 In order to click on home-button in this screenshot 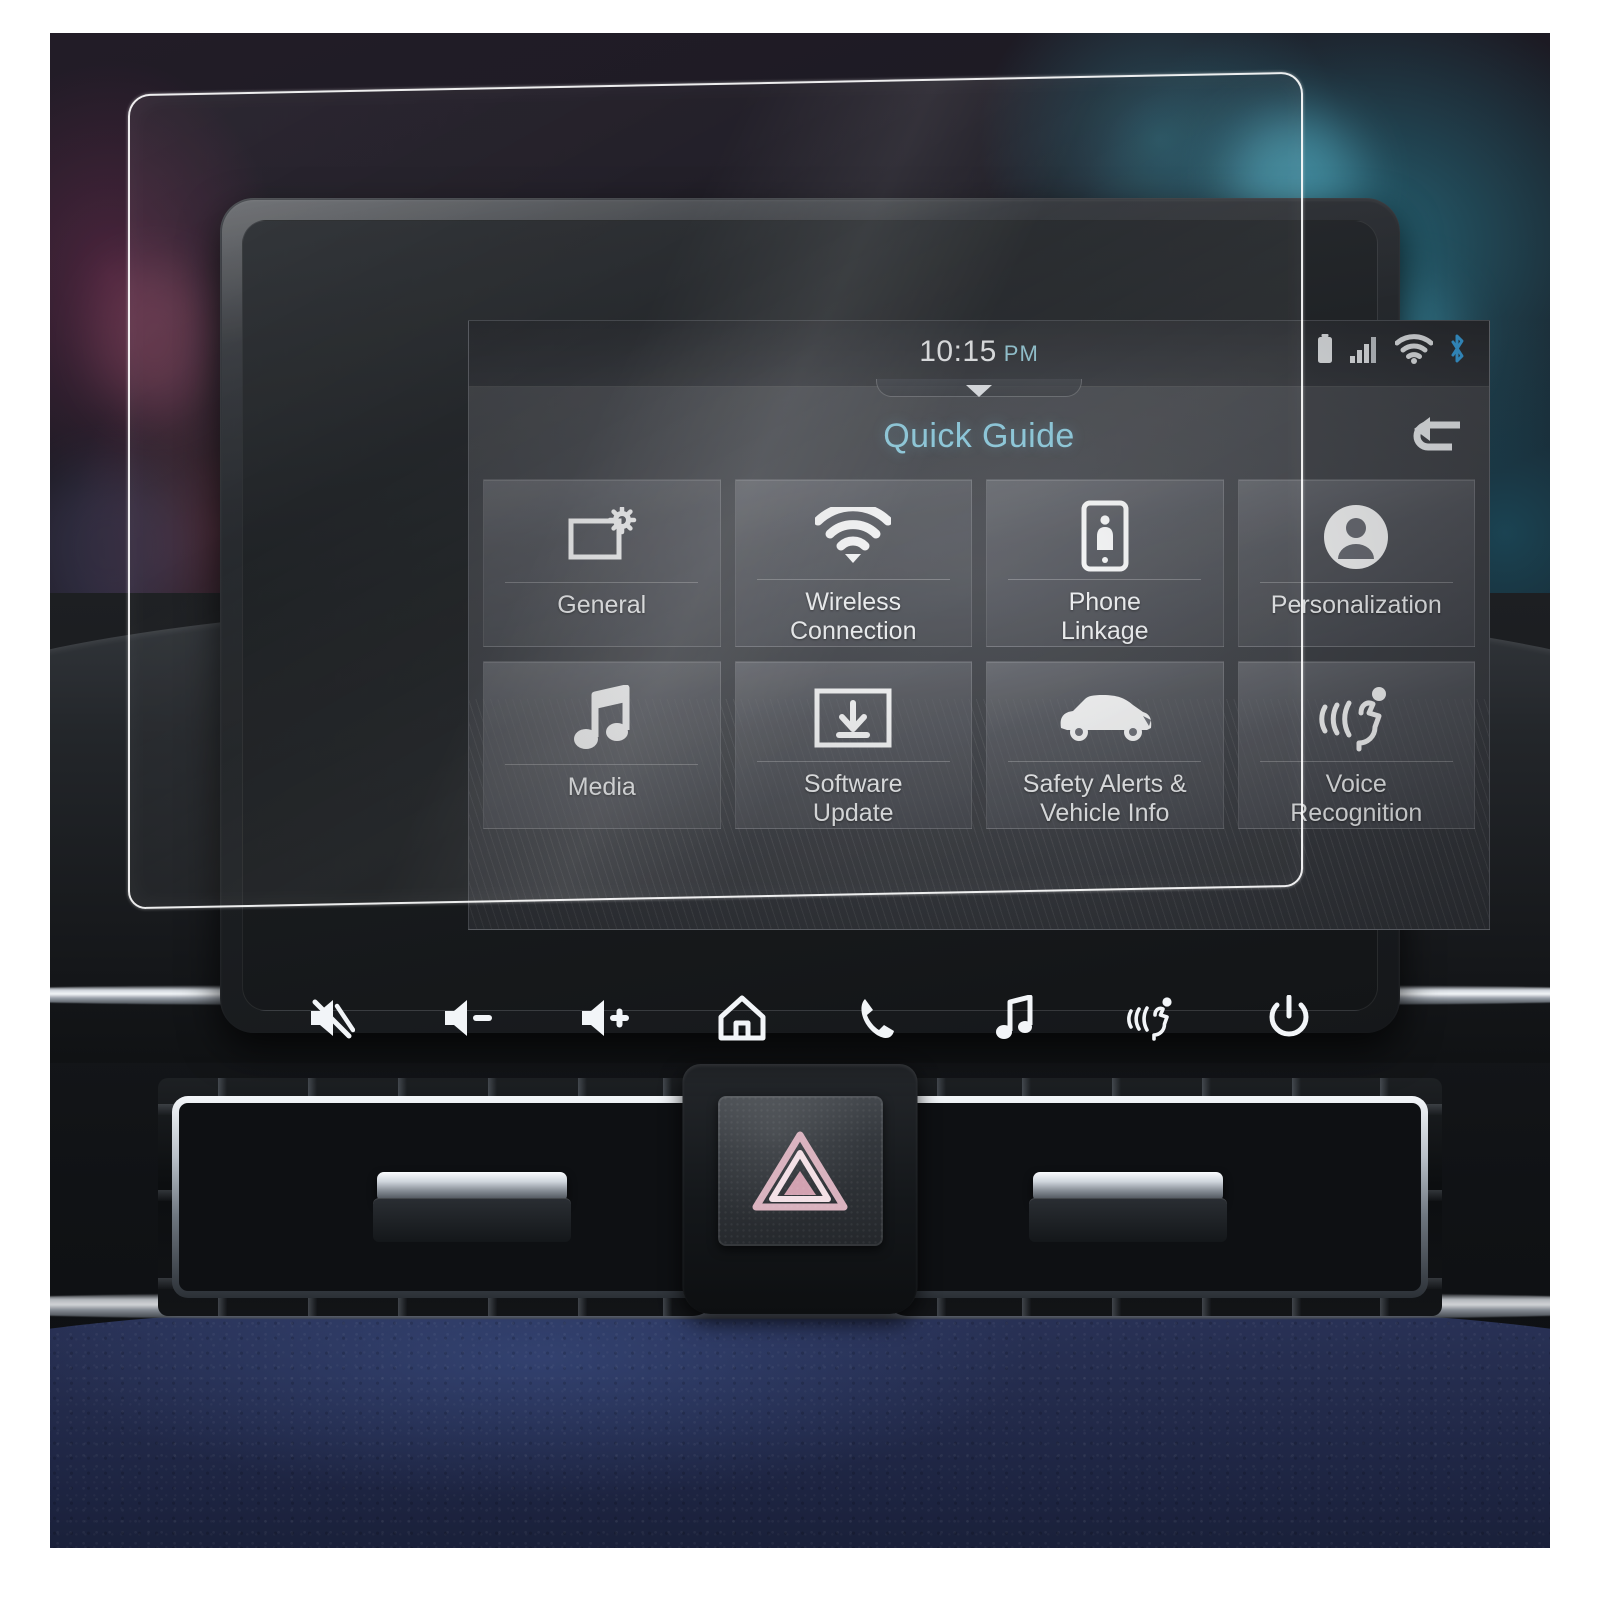, I will do `click(742, 1018)`.